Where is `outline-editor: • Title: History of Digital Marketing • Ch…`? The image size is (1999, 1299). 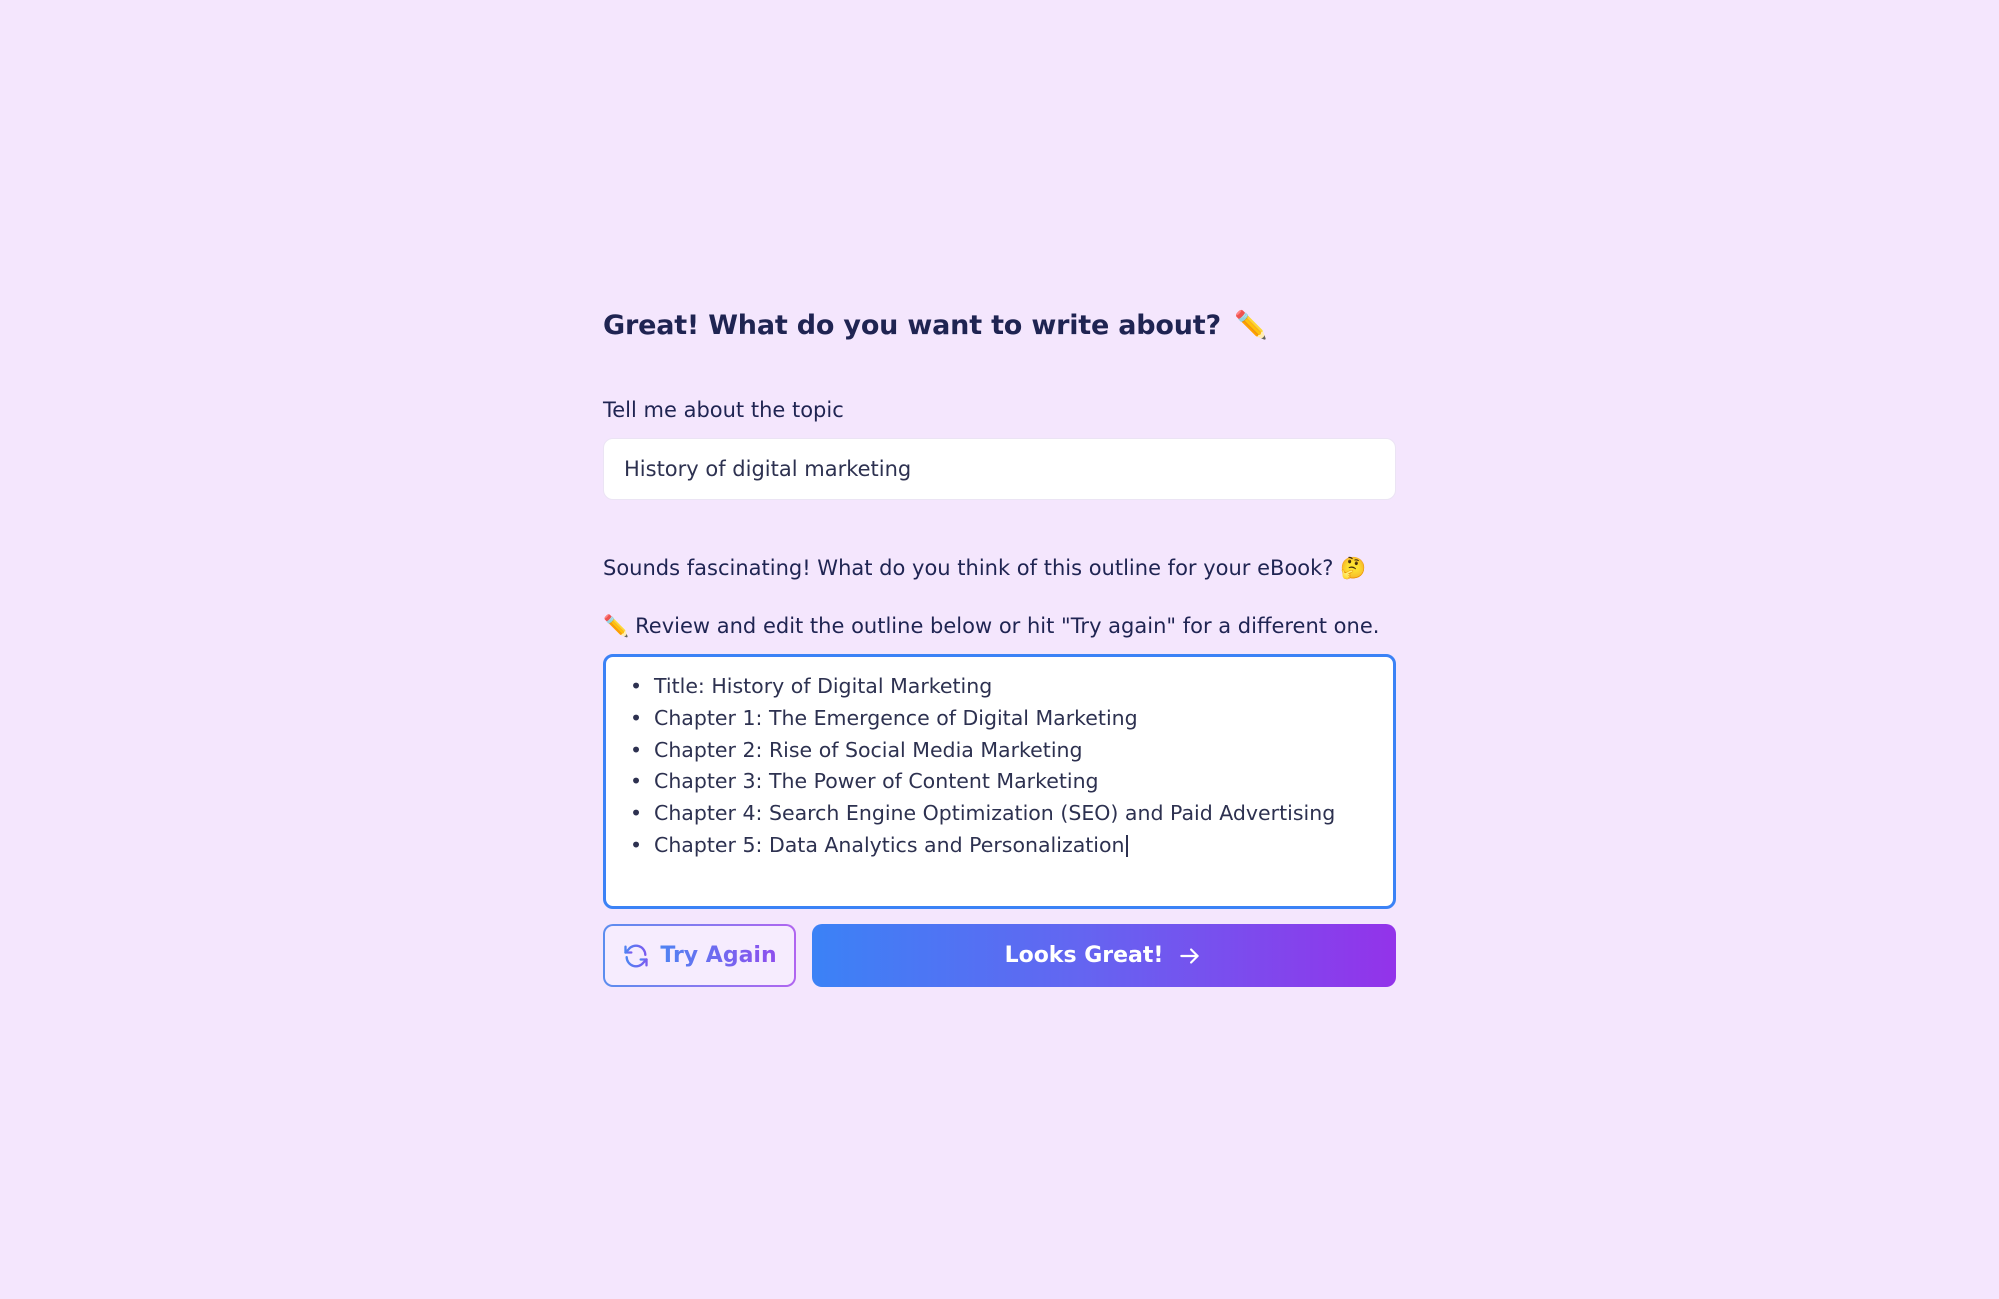 outline-editor: • Title: History of Digital Marketing • Ch… is located at coordinates (999, 781).